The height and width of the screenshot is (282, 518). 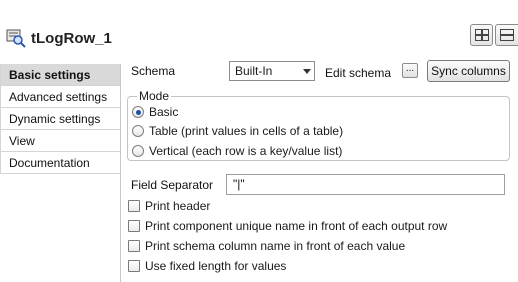 I want to click on mode-option-label: Basic, so click(x=164, y=112).